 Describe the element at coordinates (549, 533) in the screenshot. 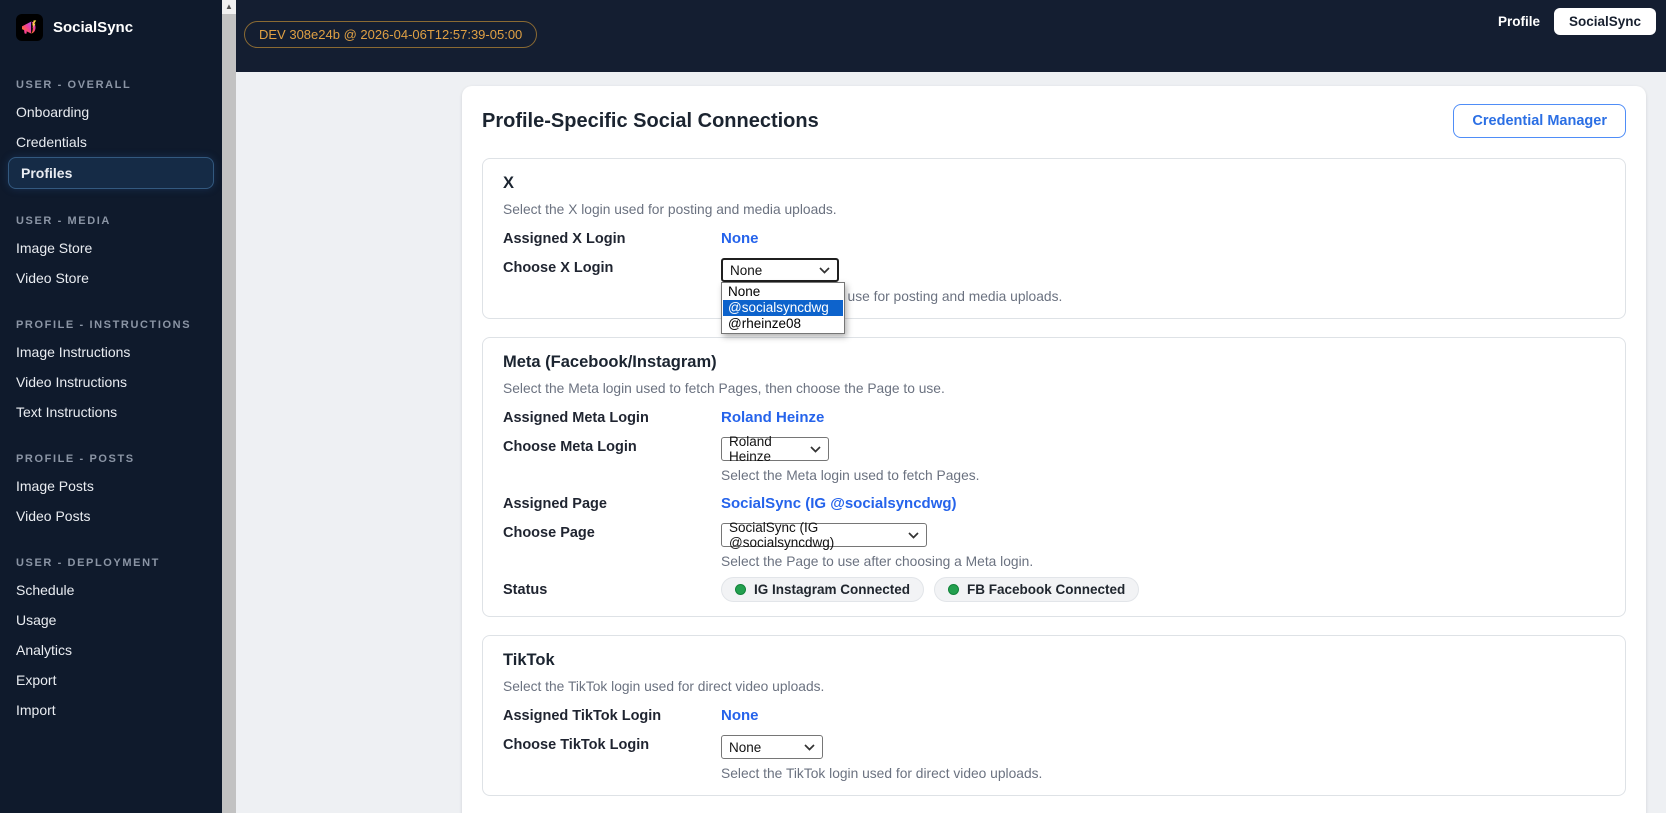

I see `choose-page-label: Choose Page` at that location.